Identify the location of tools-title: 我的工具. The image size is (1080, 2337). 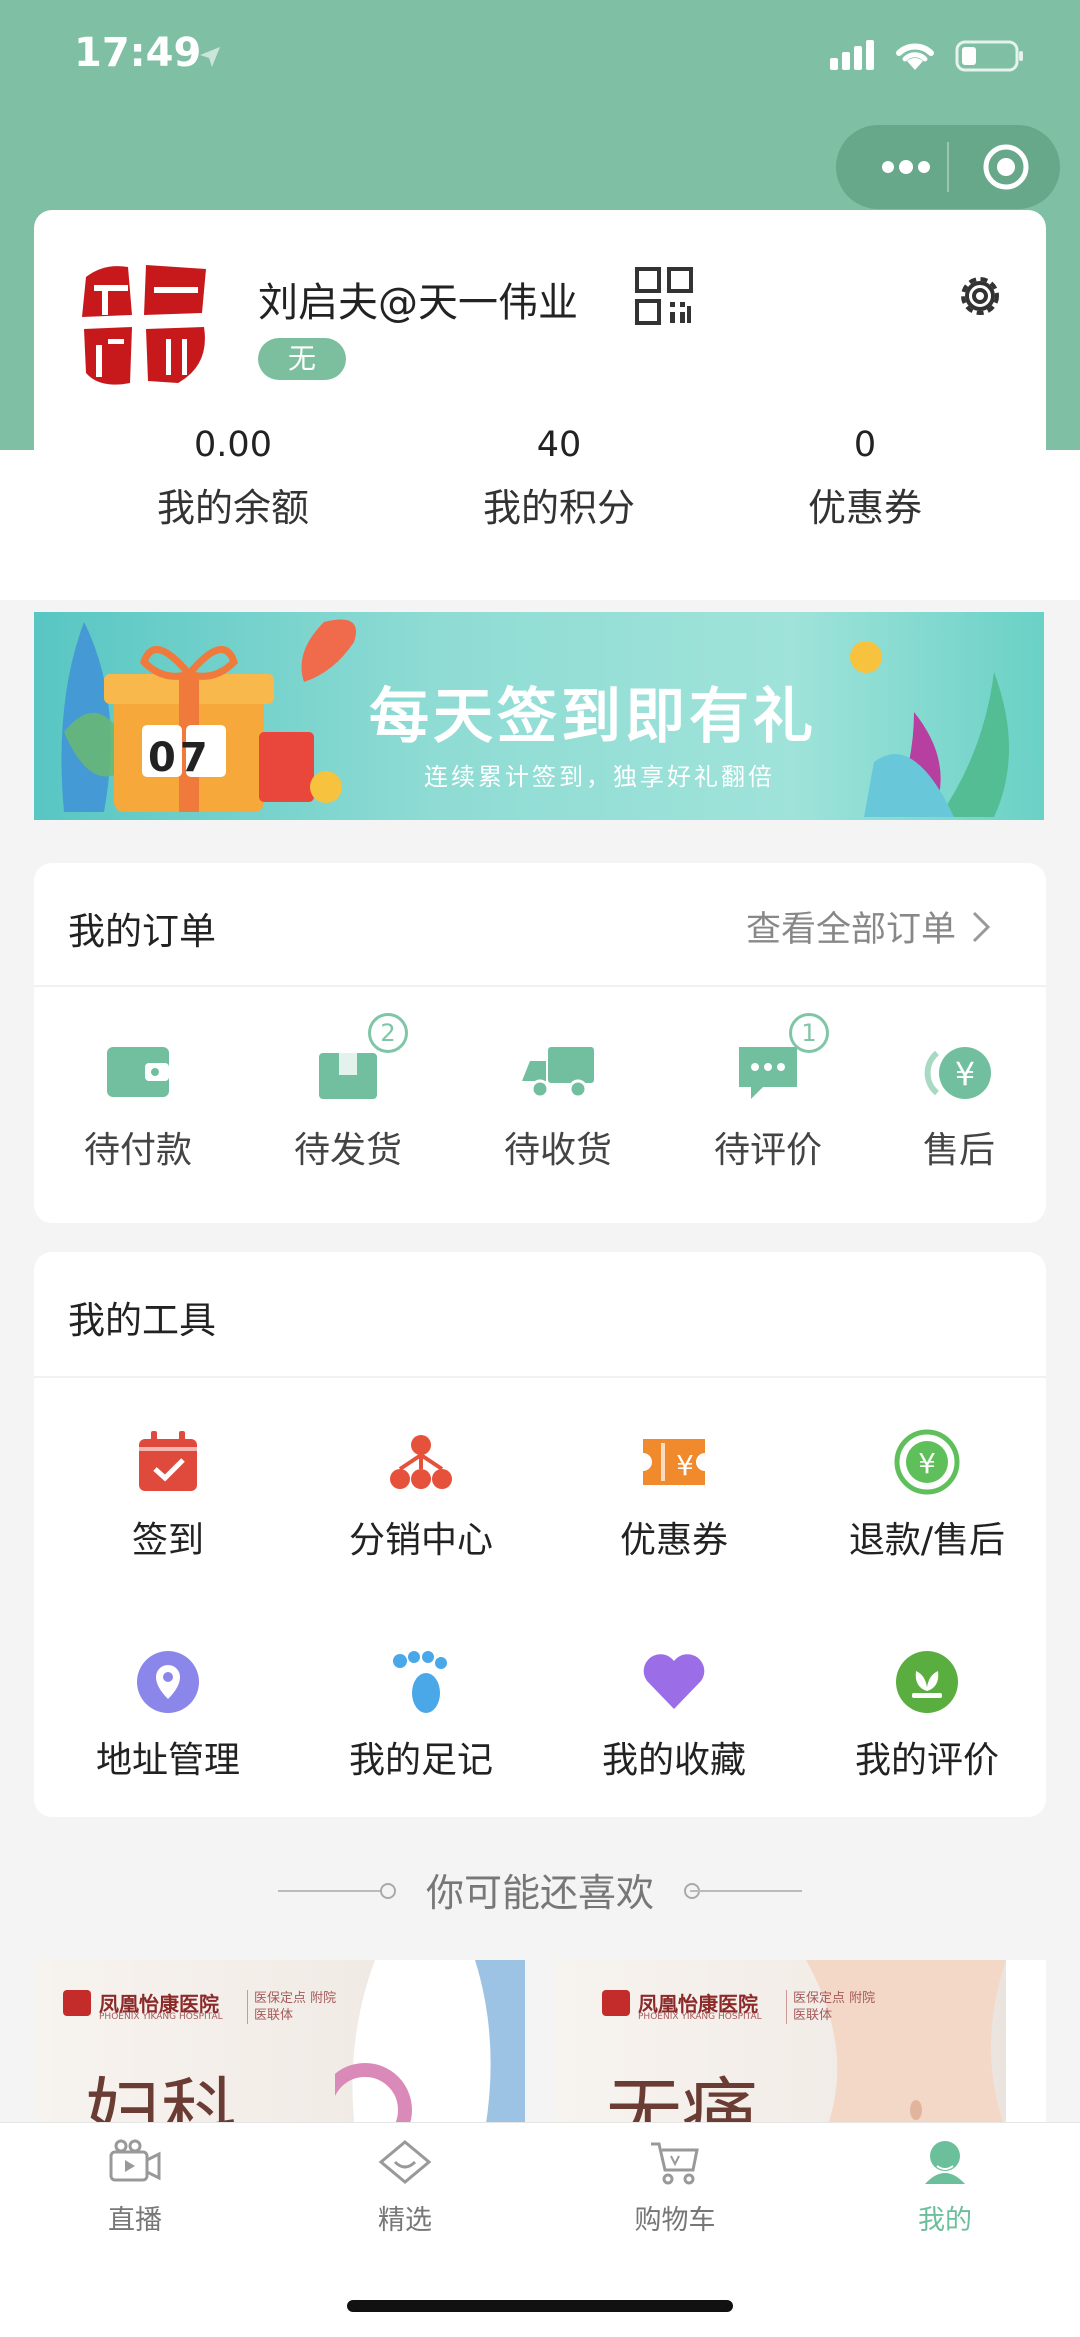
(142, 1320).